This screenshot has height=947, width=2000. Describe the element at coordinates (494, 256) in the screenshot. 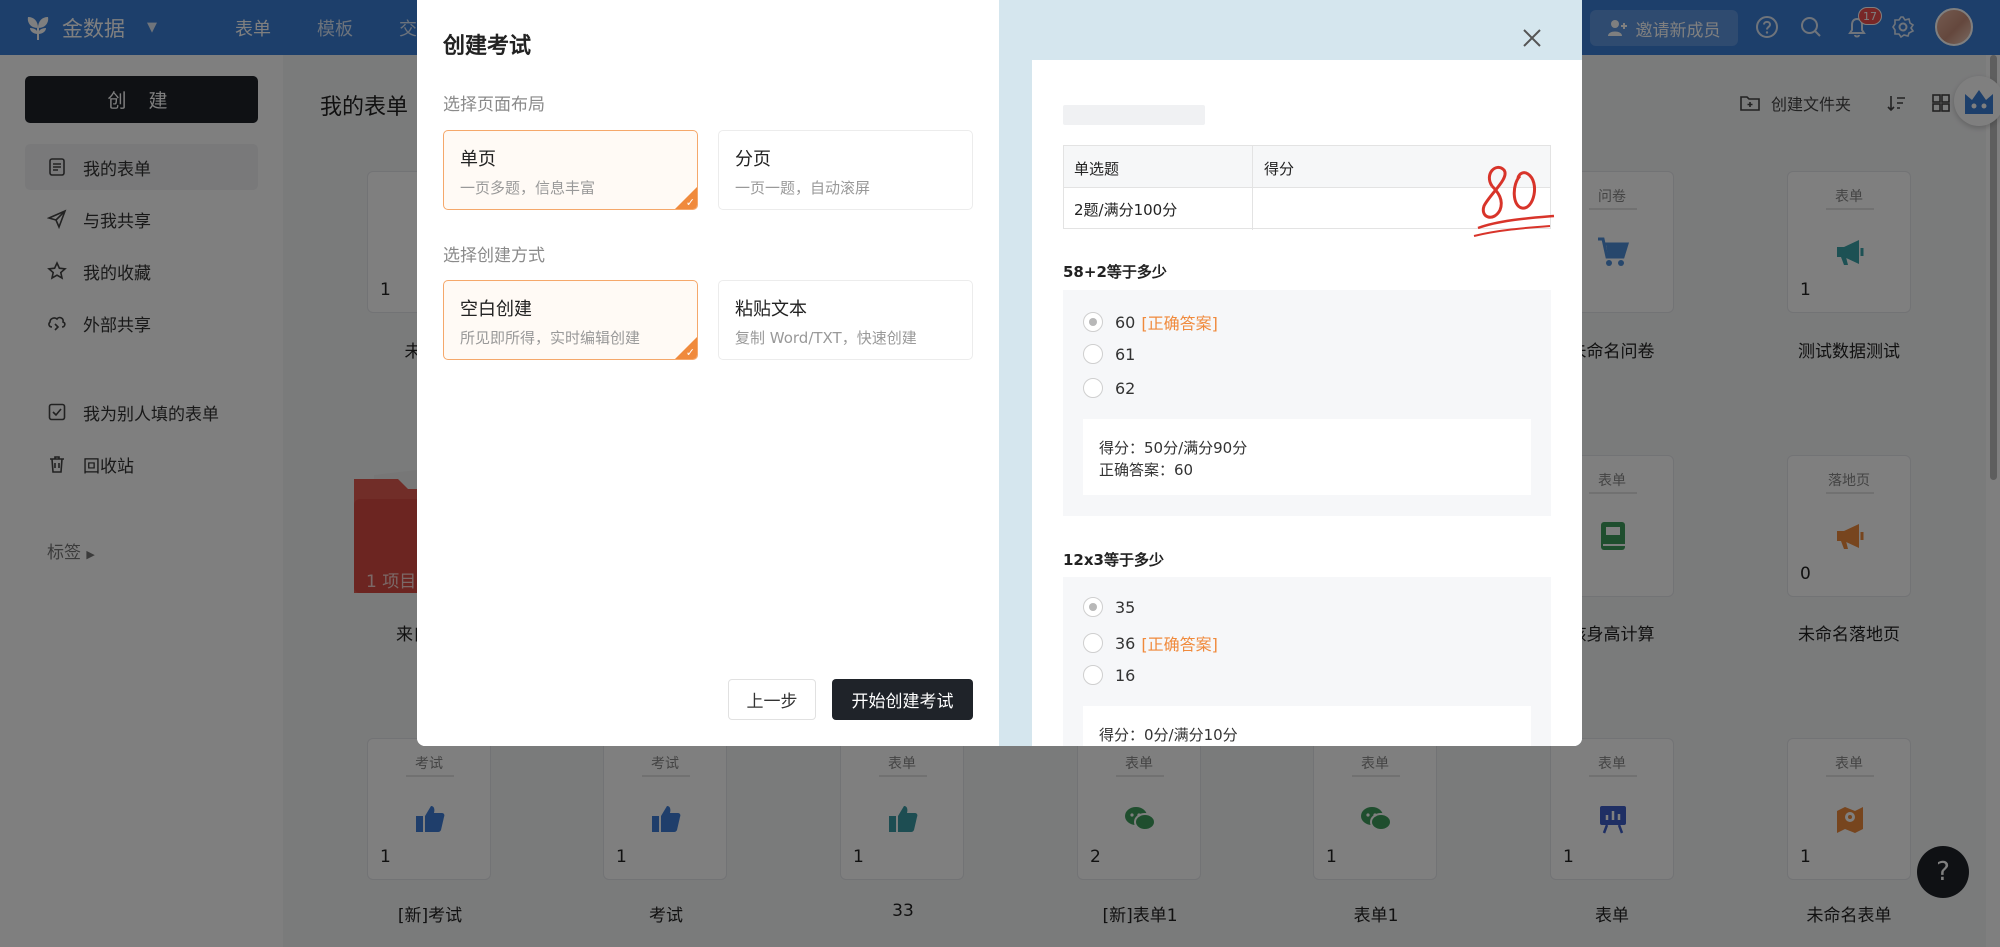

I see `method-section-label: 选择创建方式` at that location.